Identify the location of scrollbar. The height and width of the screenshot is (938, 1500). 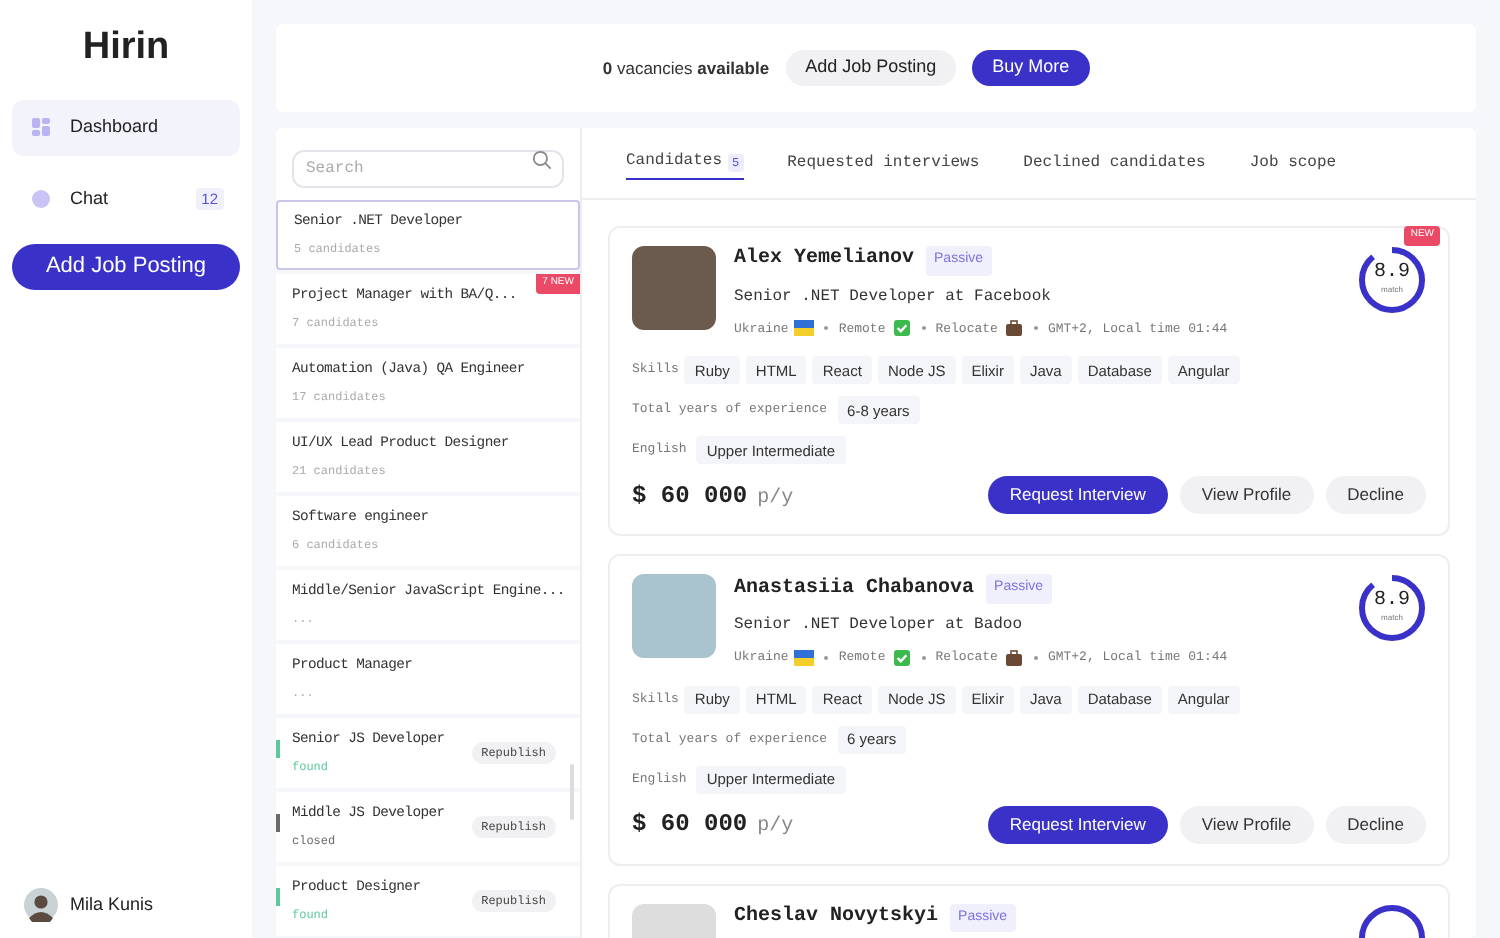
(572, 792).